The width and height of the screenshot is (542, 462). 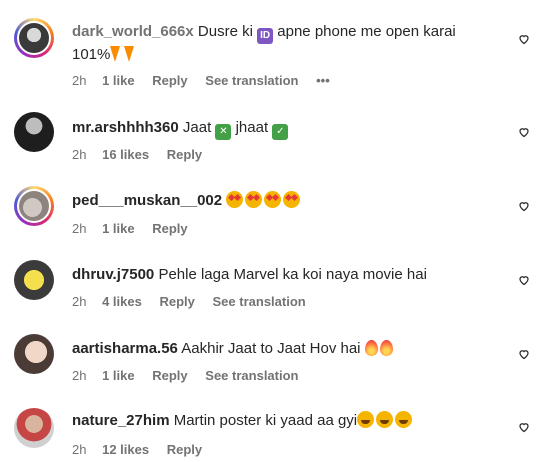 I want to click on comment-text: Pehle laga Marvel ka koi naya movie hai, so click(x=292, y=274).